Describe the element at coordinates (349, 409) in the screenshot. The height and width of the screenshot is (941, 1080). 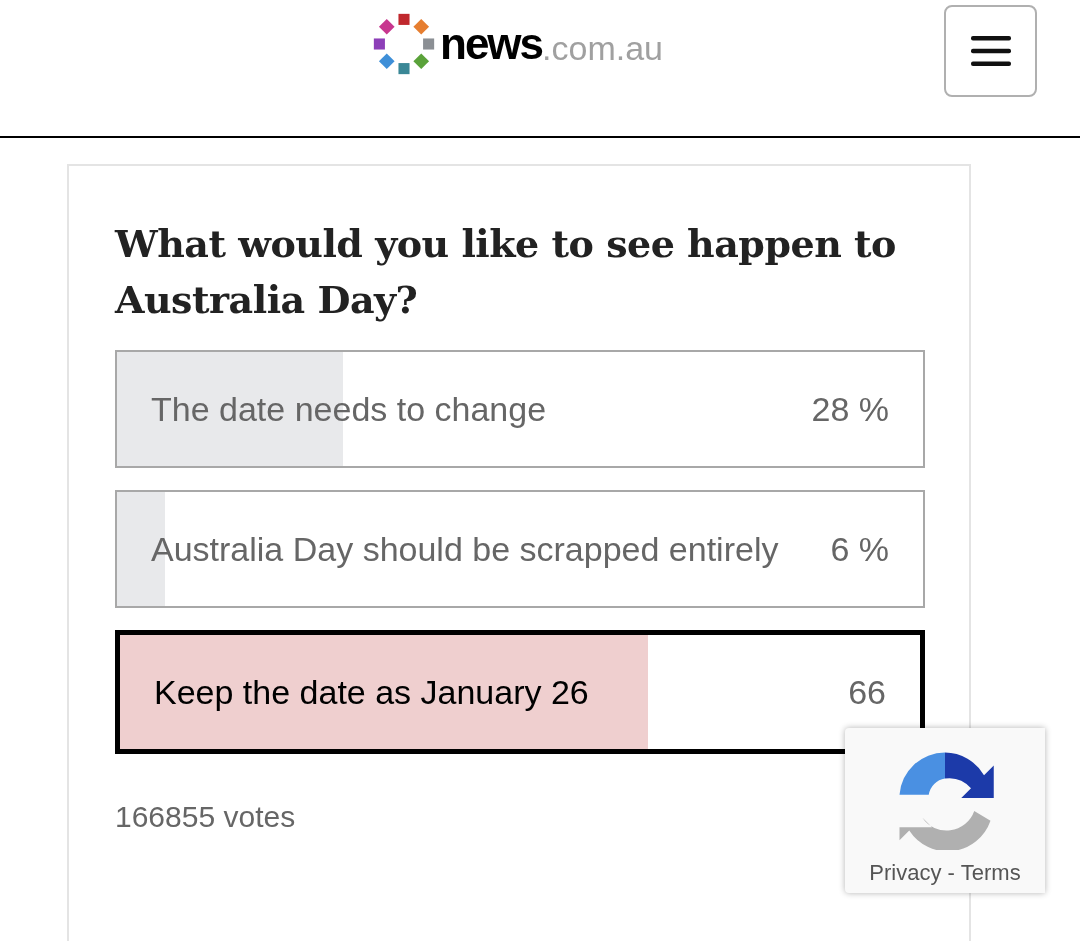
I see `option-label: The date needs to change` at that location.